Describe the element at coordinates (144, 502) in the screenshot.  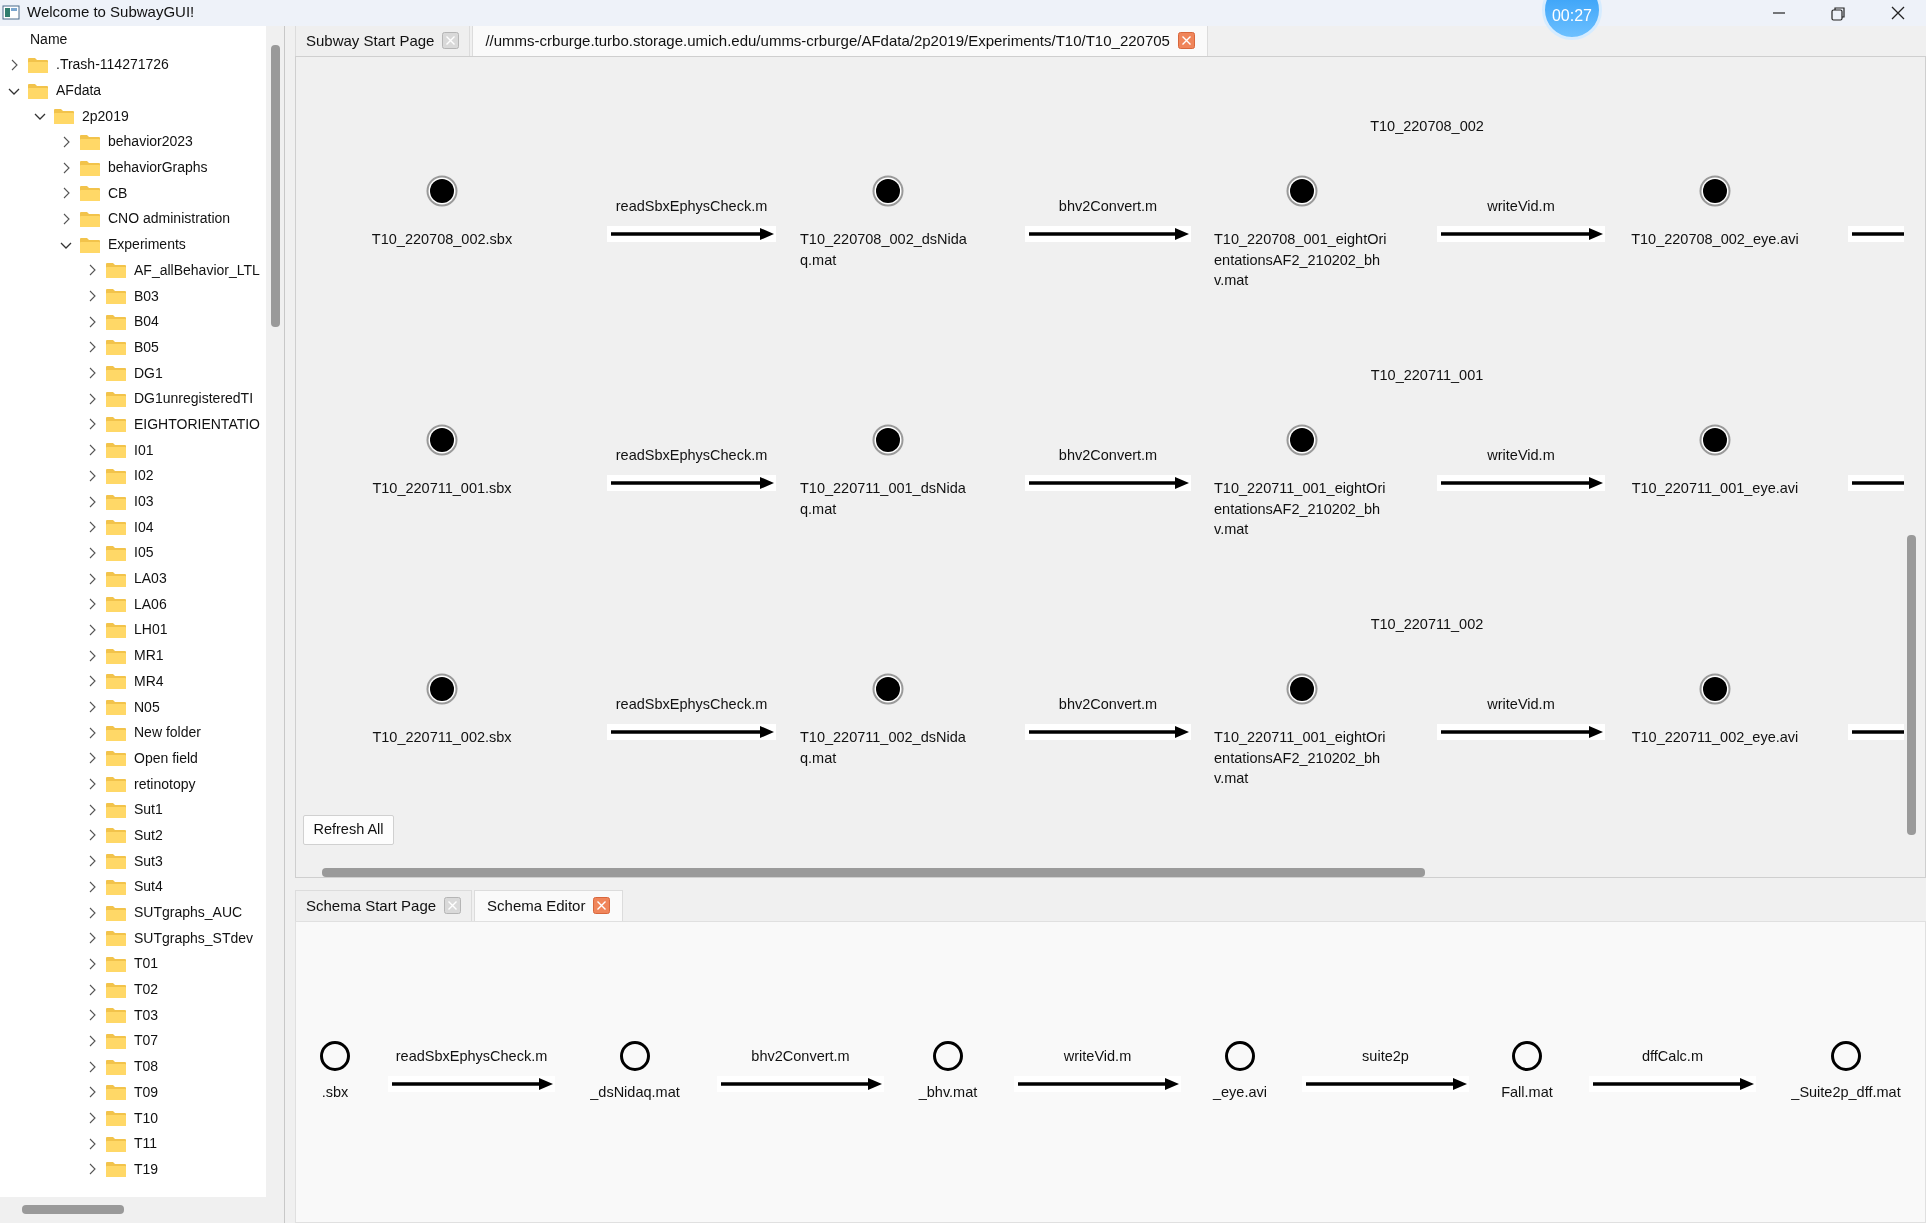
I see `folder-name: I03` at that location.